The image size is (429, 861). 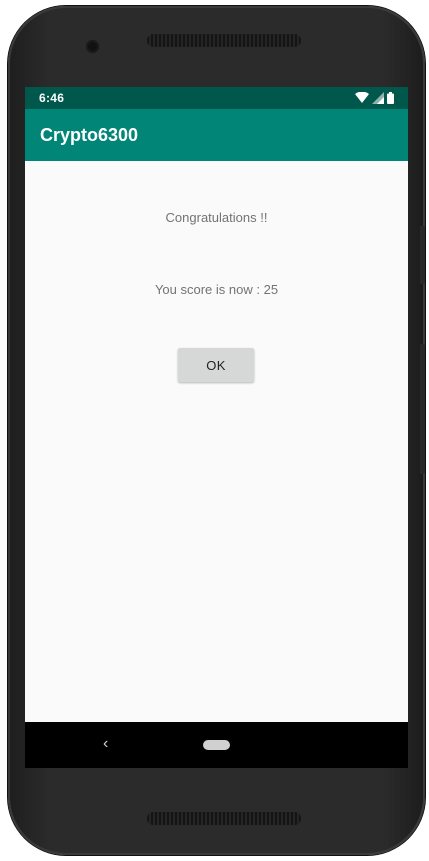 I want to click on status-bar: 6:46, so click(x=216, y=98).